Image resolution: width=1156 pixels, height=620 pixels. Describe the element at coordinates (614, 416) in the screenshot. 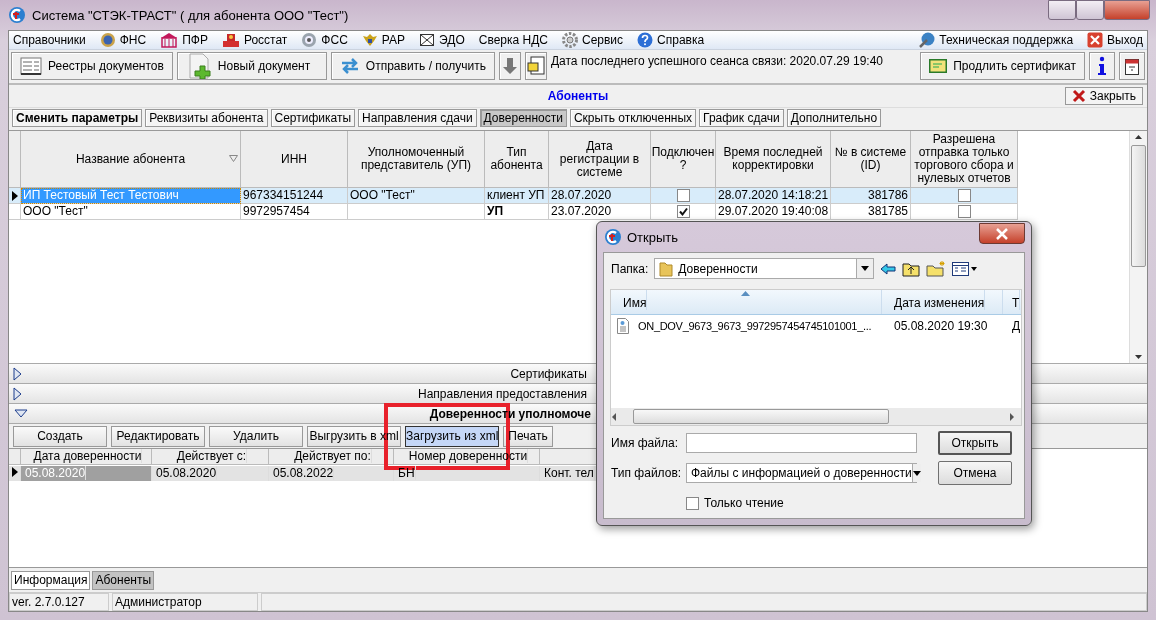

I see `scroll-left-icon` at that location.